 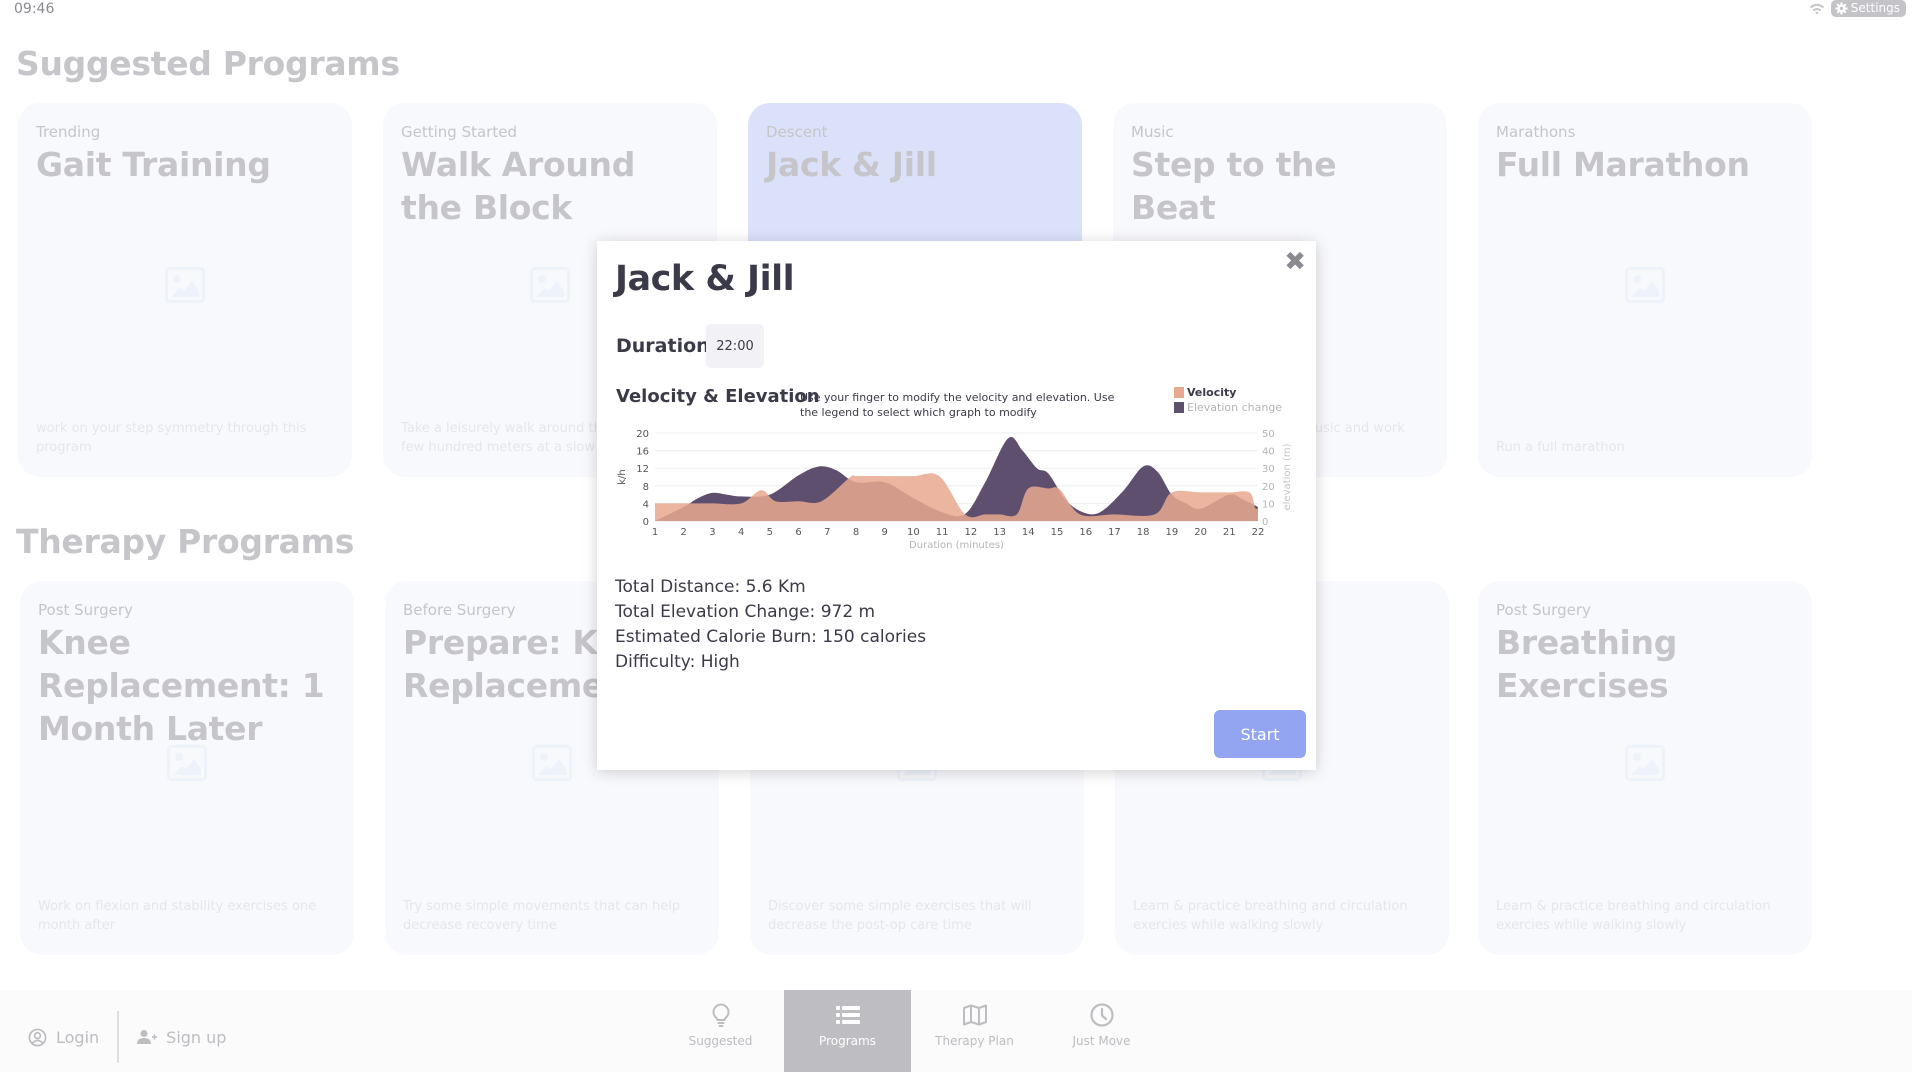 I want to click on x-tick-label: 21, so click(x=1229, y=532).